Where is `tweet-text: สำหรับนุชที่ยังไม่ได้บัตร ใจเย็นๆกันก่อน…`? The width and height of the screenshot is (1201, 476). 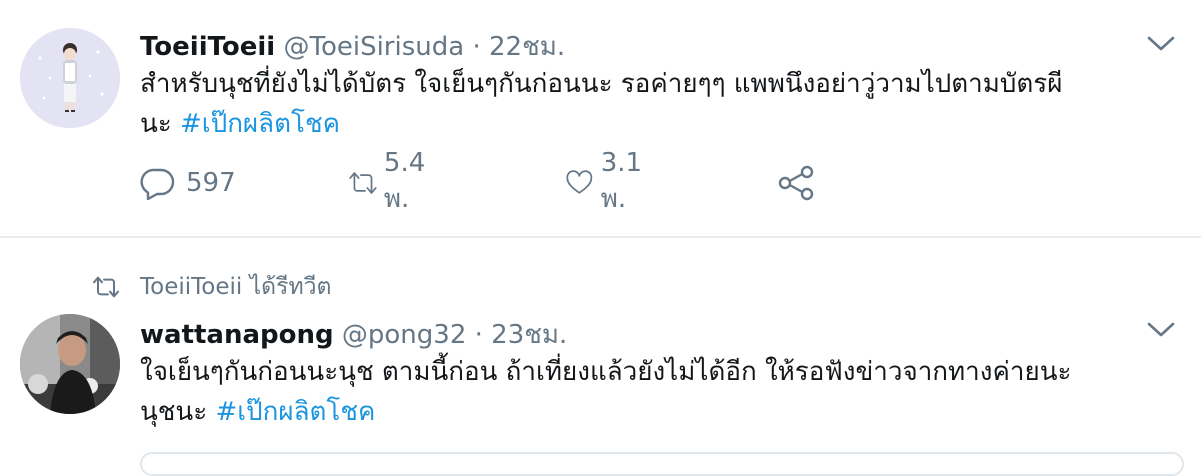 tweet-text: สำหรับนุชที่ยังไม่ได้บัตร ใจเย็นๆกันก่อน… is located at coordinates (660, 104).